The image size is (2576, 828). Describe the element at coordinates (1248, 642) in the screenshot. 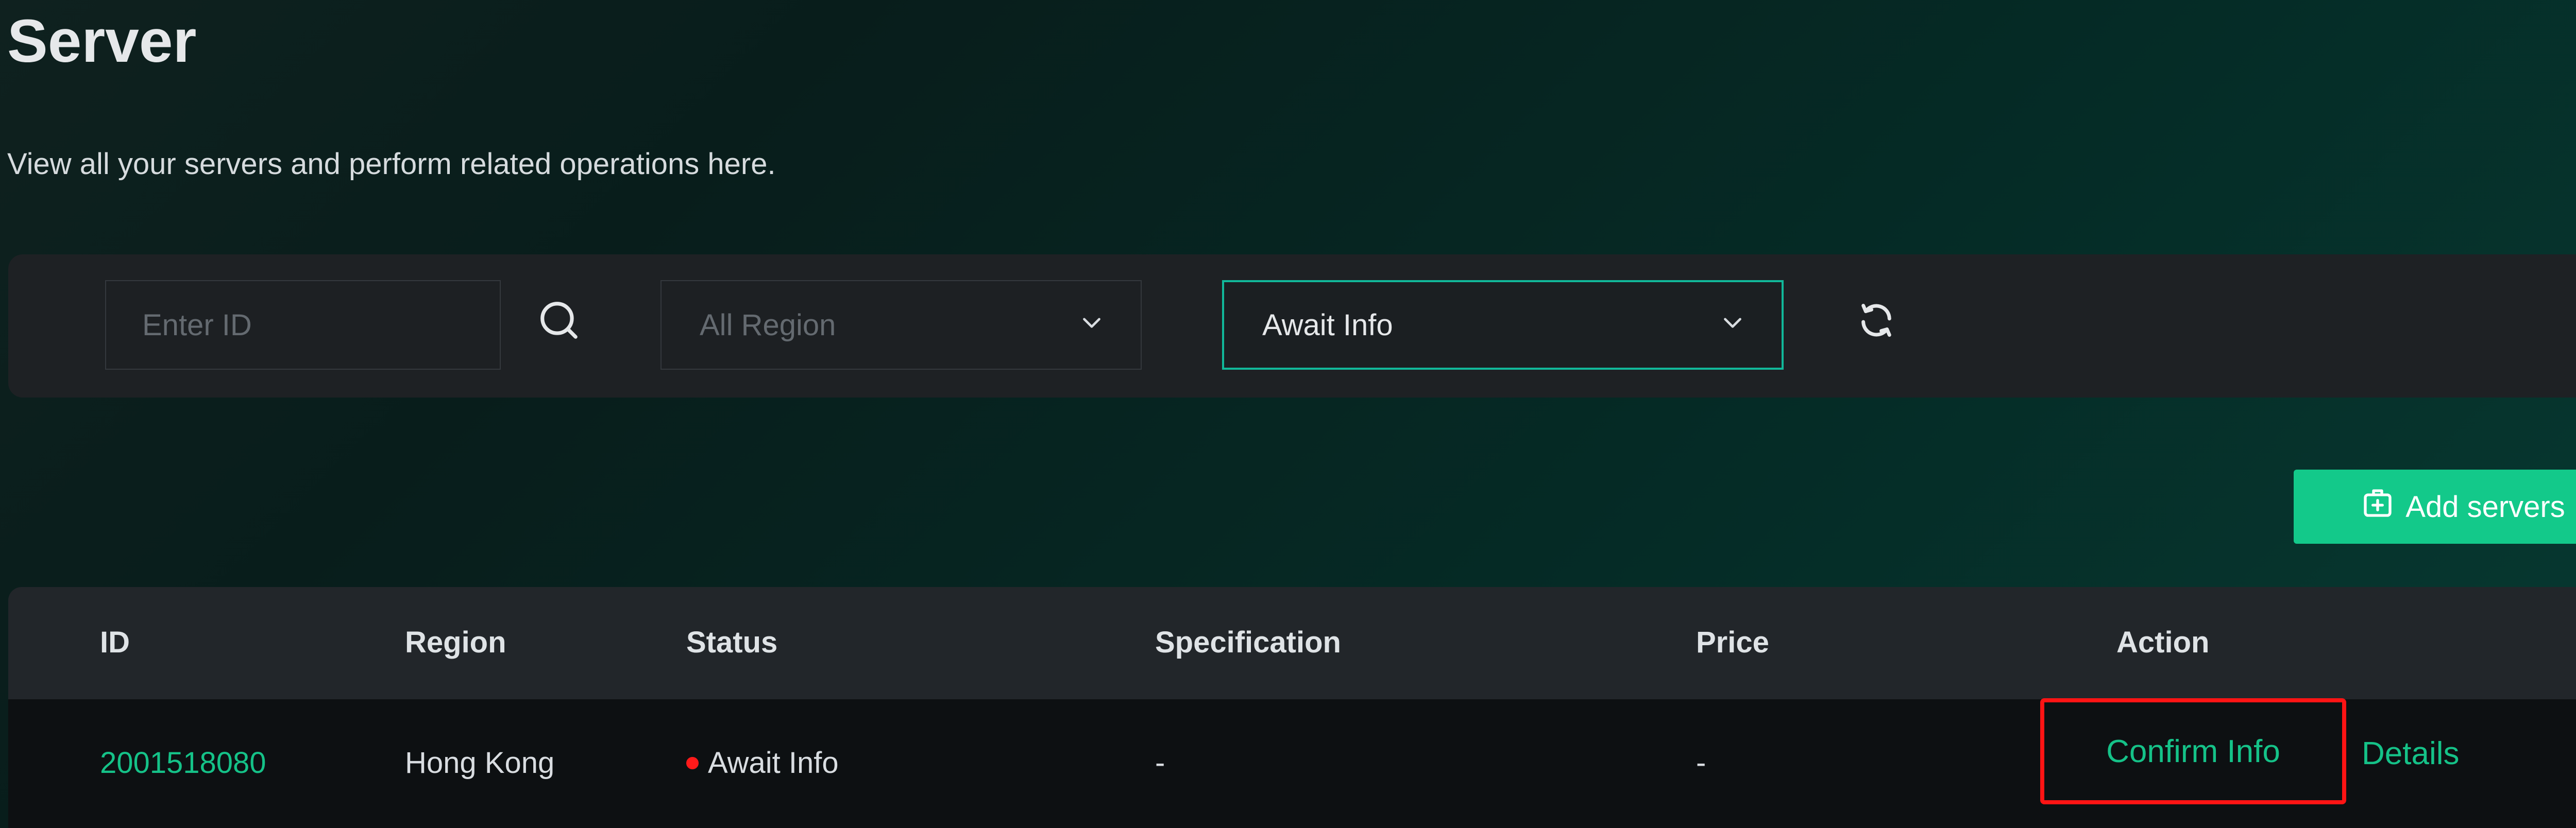

I see `column-header-specification: Specification` at that location.